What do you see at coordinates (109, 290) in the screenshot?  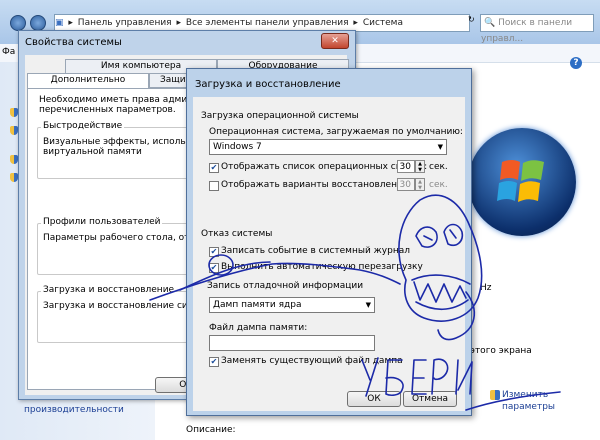 I see `startup-recovery-group-label: Загрузка и восстановление` at bounding box center [109, 290].